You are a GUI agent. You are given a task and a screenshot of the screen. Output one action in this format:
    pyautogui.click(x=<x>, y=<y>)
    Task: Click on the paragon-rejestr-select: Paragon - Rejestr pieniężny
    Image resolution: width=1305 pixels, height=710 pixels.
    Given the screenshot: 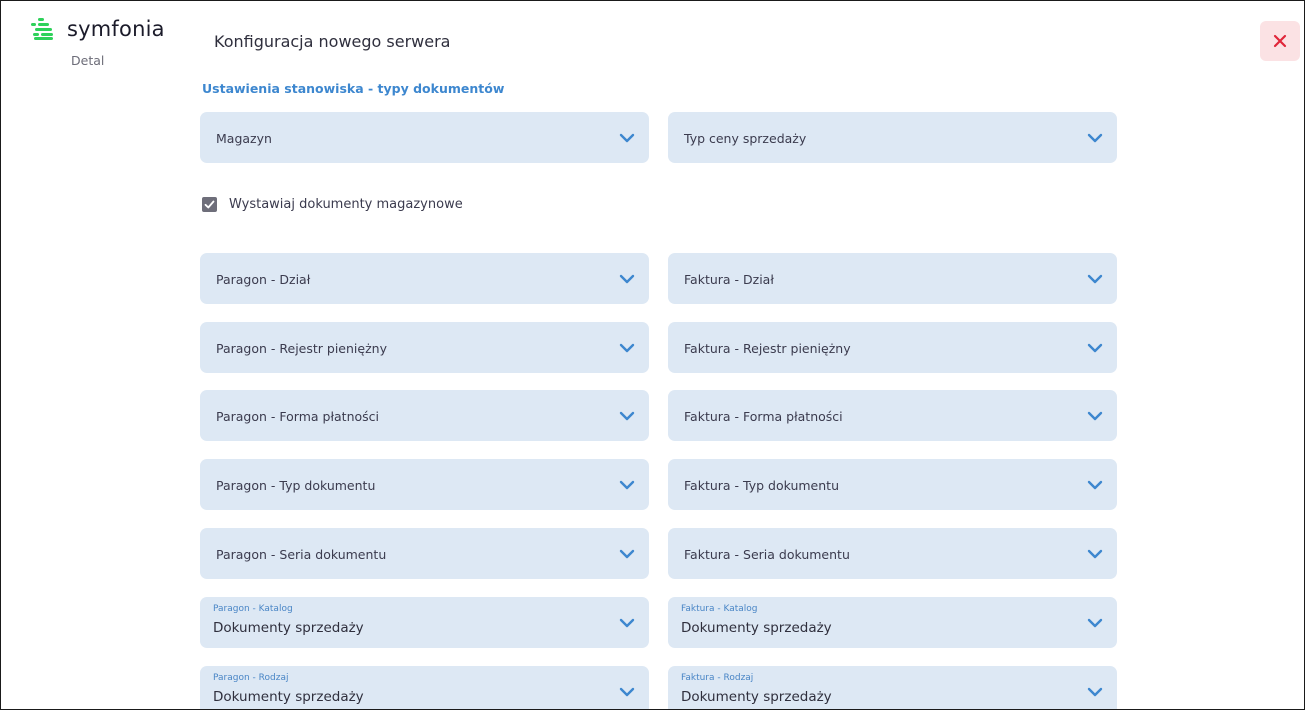 What is the action you would take?
    pyautogui.click(x=424, y=347)
    